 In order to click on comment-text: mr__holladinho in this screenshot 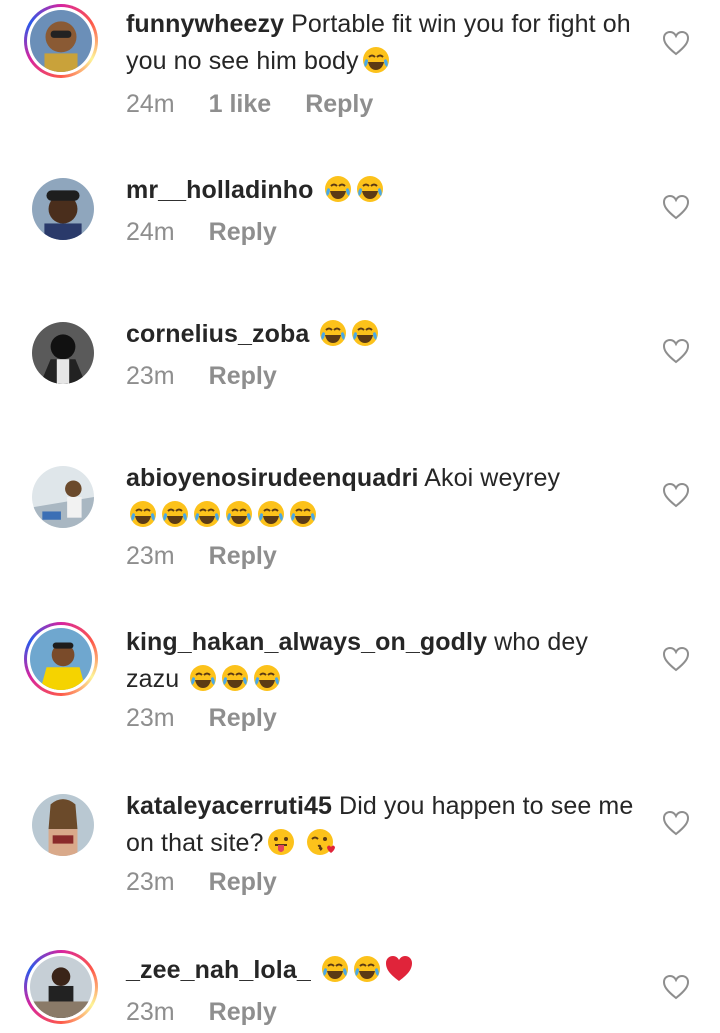, I will do `click(386, 190)`.